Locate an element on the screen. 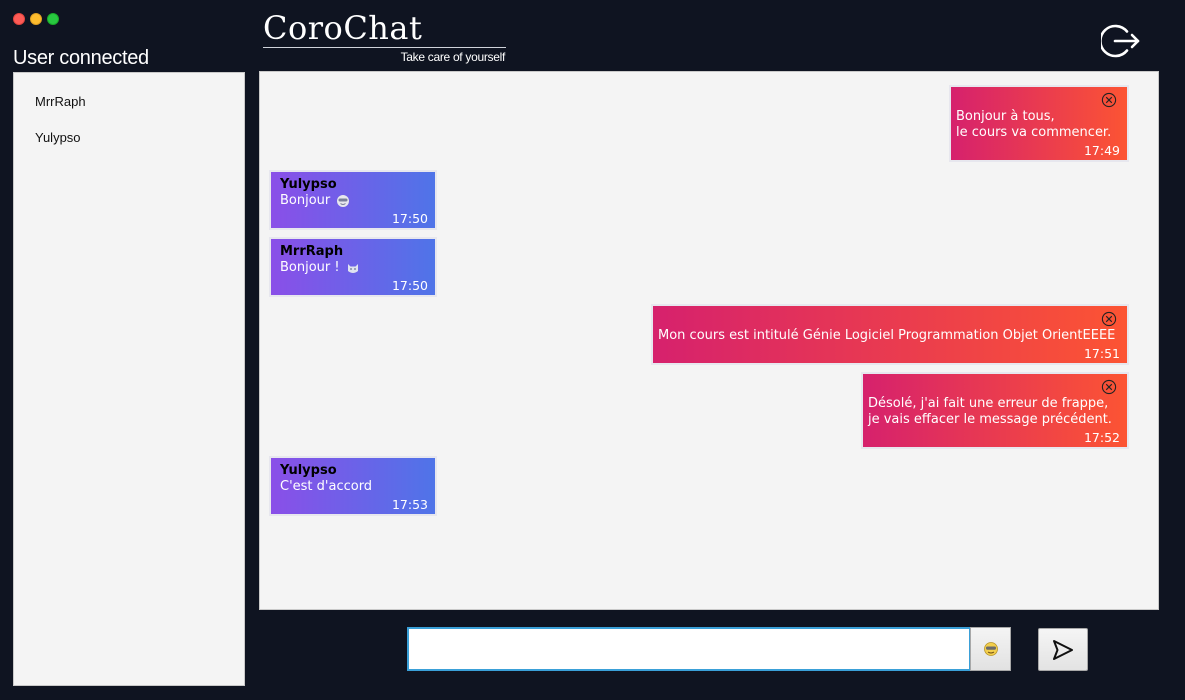  message-author: MrrRaph is located at coordinates (312, 251).